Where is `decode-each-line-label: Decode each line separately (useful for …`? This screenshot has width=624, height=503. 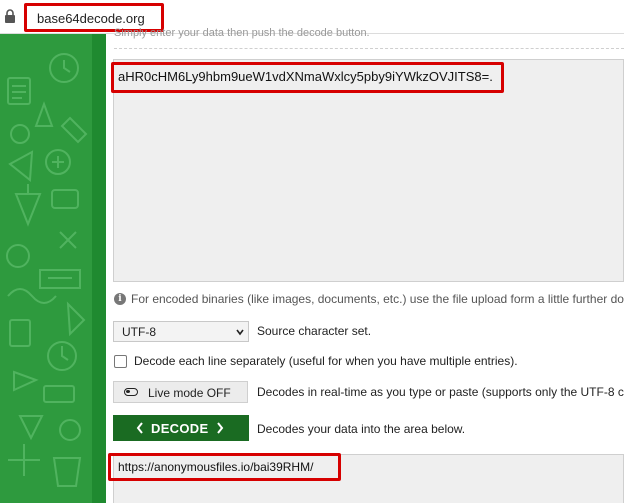
decode-each-line-label: Decode each line separately (useful for … is located at coordinates (326, 361).